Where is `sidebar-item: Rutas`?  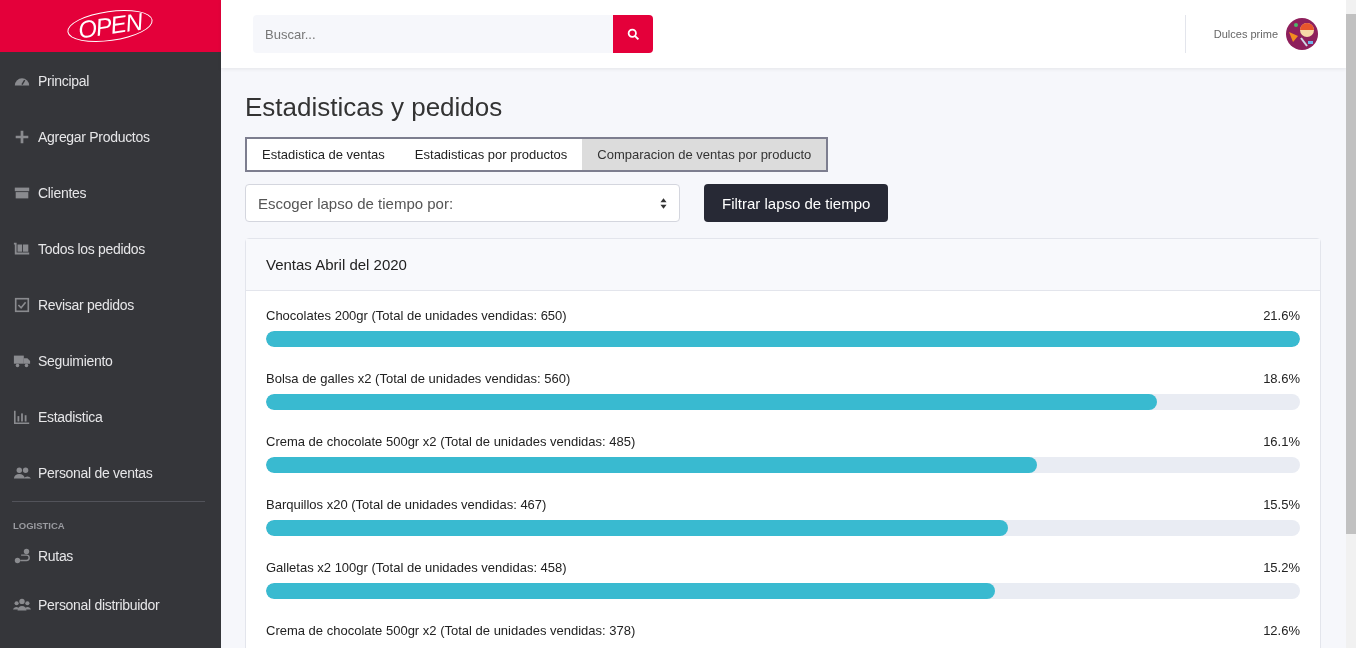 sidebar-item: Rutas is located at coordinates (110, 556).